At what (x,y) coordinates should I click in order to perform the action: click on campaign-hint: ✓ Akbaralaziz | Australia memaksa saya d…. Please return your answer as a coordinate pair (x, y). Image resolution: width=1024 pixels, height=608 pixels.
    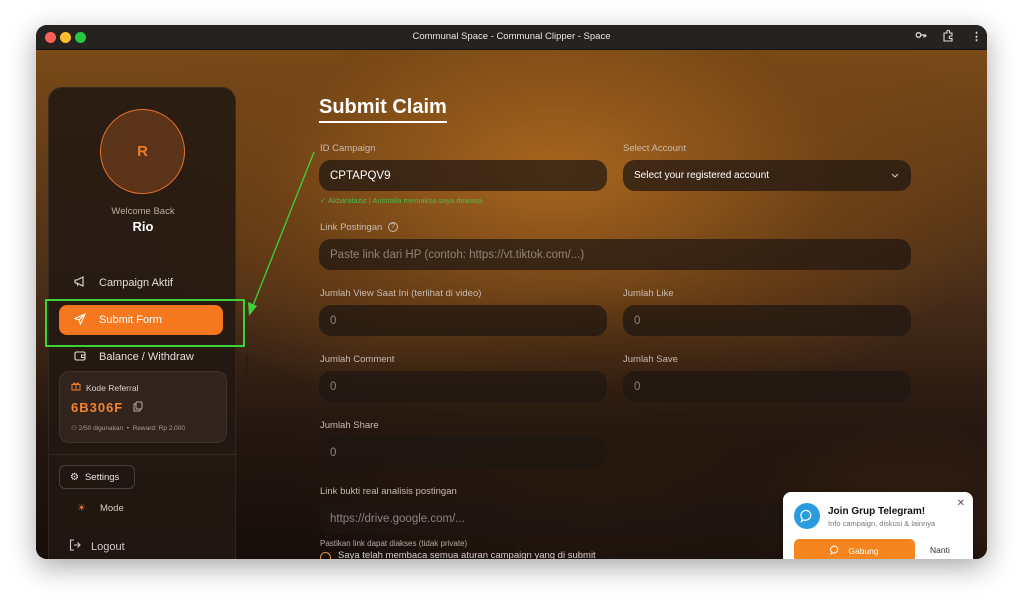
    Looking at the image, I should click on (401, 200).